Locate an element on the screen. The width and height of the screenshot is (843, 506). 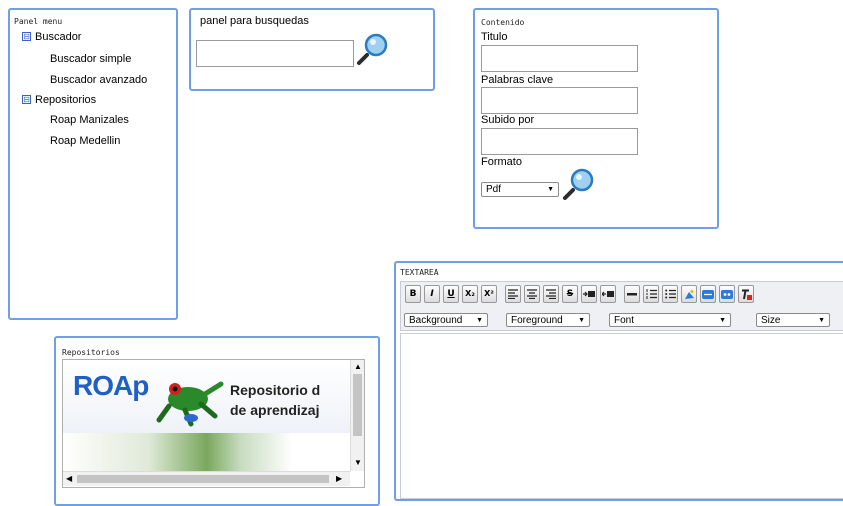
frog-icon is located at coordinates (190, 404).